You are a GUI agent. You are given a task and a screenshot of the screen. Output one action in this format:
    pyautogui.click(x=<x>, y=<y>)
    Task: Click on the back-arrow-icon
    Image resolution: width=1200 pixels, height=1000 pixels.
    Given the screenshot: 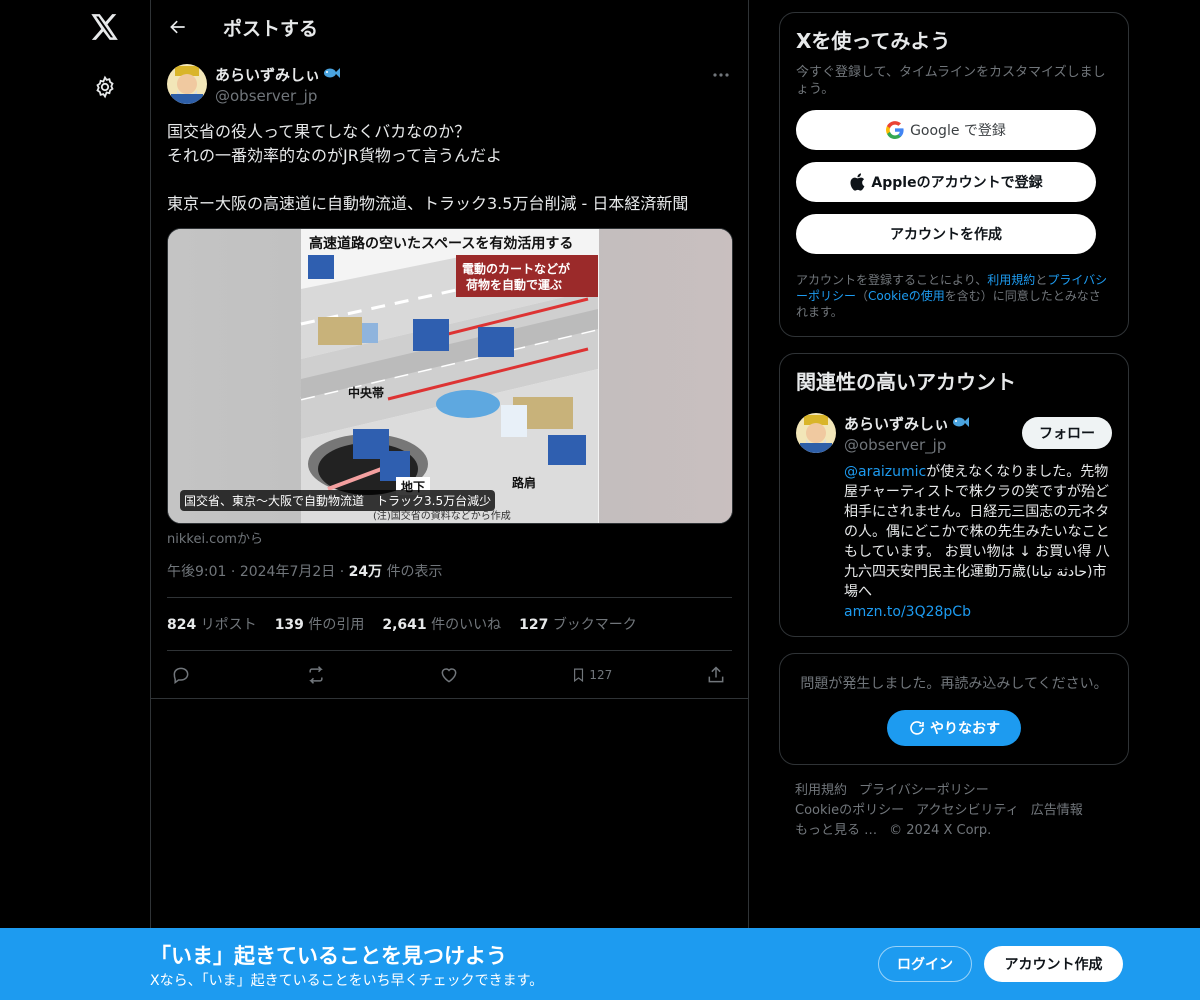 What is the action you would take?
    pyautogui.click(x=178, y=27)
    